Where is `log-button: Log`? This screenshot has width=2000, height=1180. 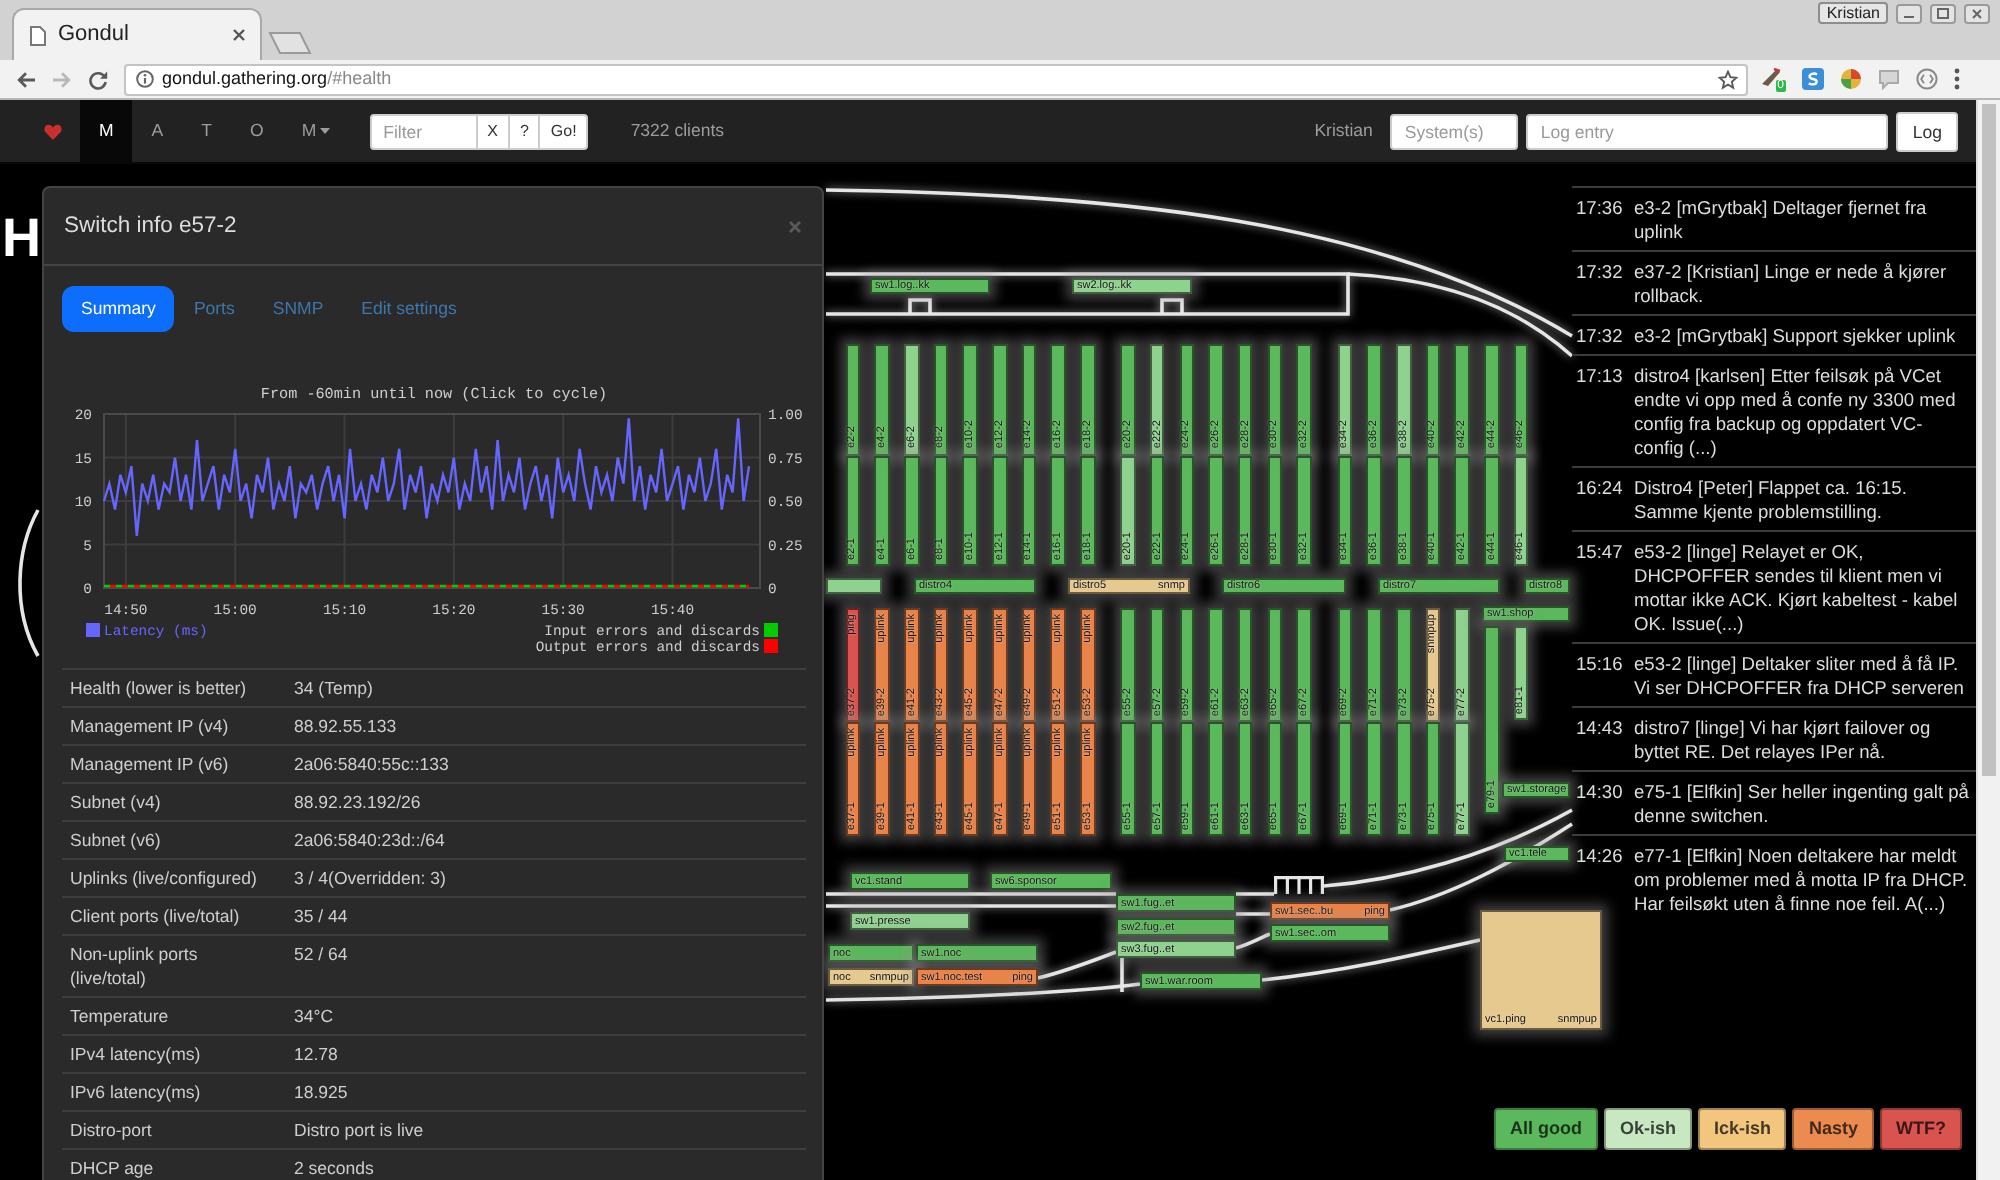
log-button: Log is located at coordinates (1927, 131).